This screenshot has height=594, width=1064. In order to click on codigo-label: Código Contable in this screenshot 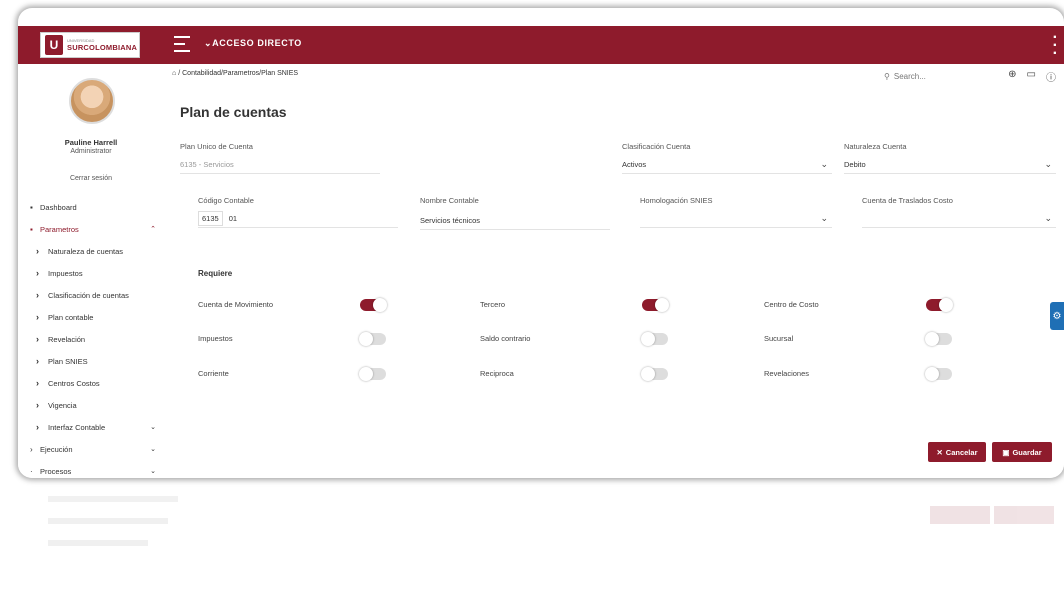, I will do `click(226, 200)`.